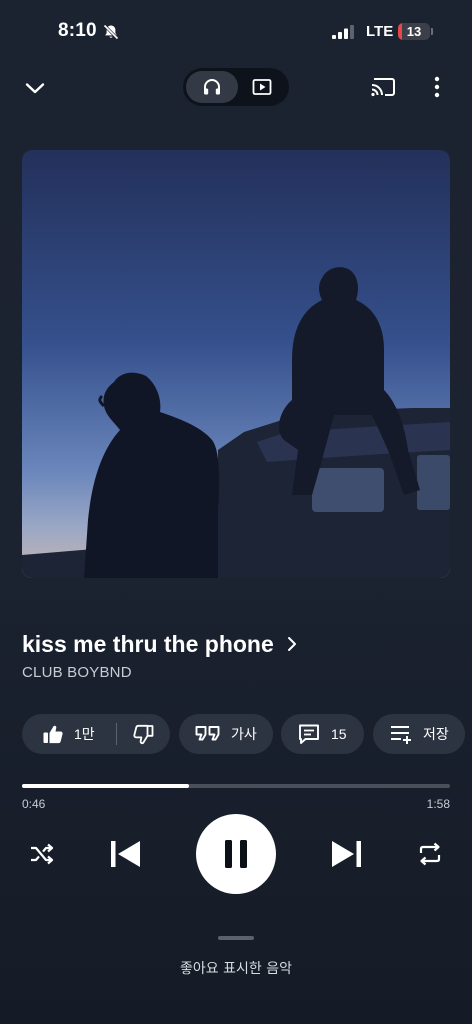 This screenshot has height=1024, width=472. I want to click on skip-previous-icon, so click(125, 854).